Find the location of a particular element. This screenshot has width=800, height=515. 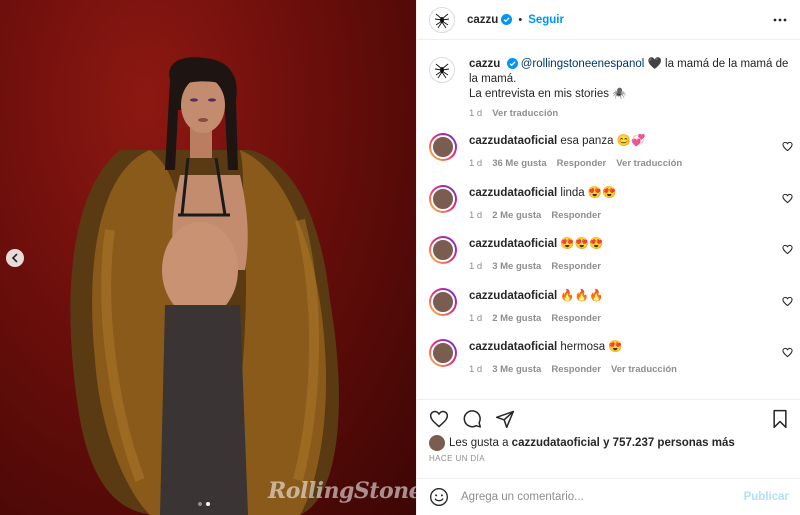

more-options-icon is located at coordinates (780, 20).